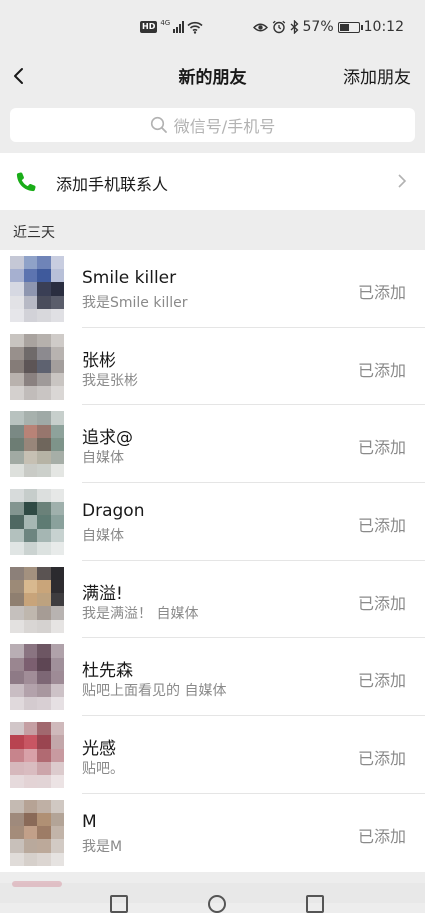 The width and height of the screenshot is (425, 913). Describe the element at coordinates (328, 27) in the screenshot. I see `system-indicators: 57% 10:12` at that location.